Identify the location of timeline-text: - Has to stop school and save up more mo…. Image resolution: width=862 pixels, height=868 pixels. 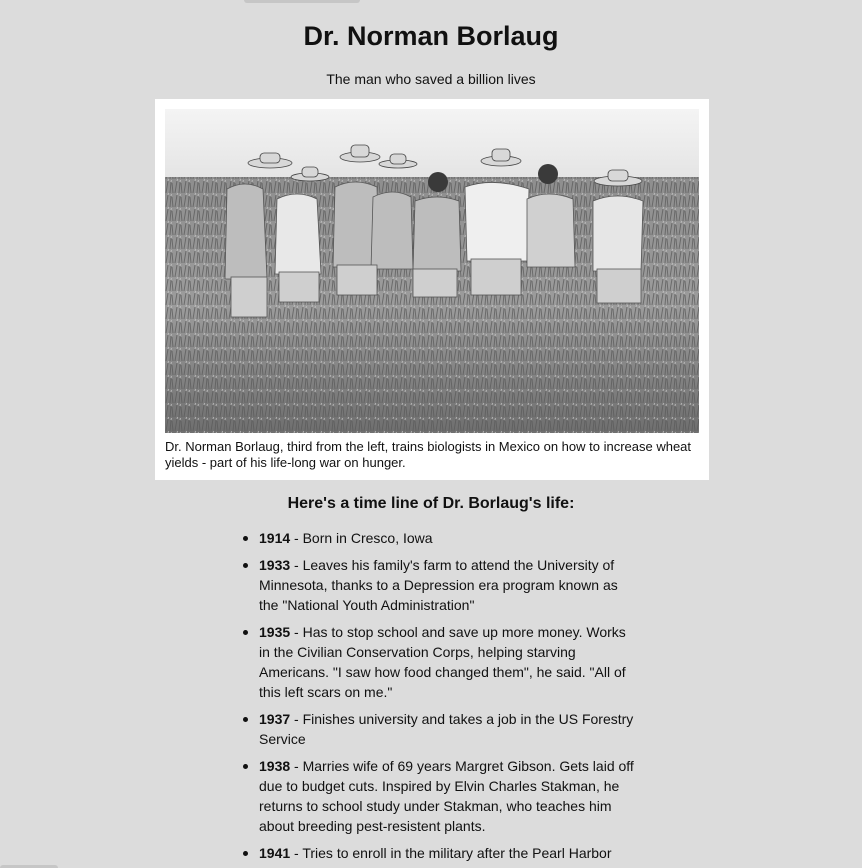
(442, 662).